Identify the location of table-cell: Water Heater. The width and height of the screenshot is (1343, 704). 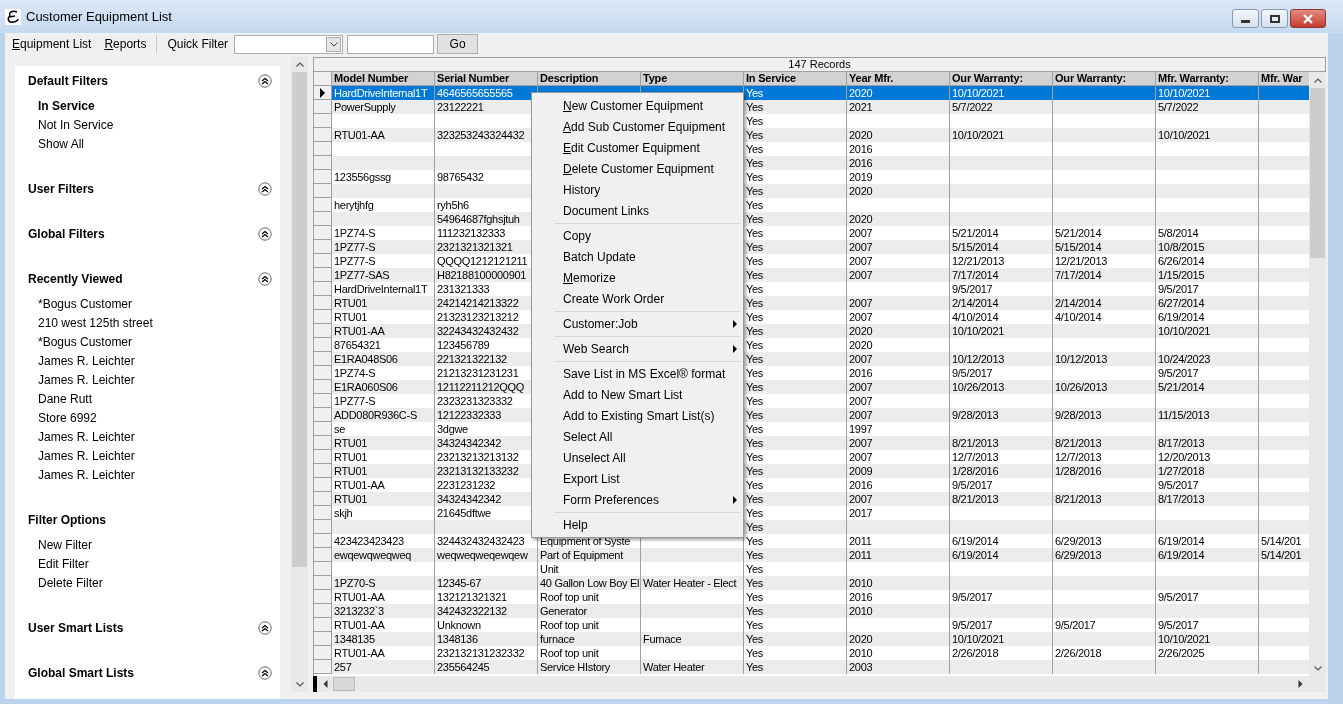
(674, 667).